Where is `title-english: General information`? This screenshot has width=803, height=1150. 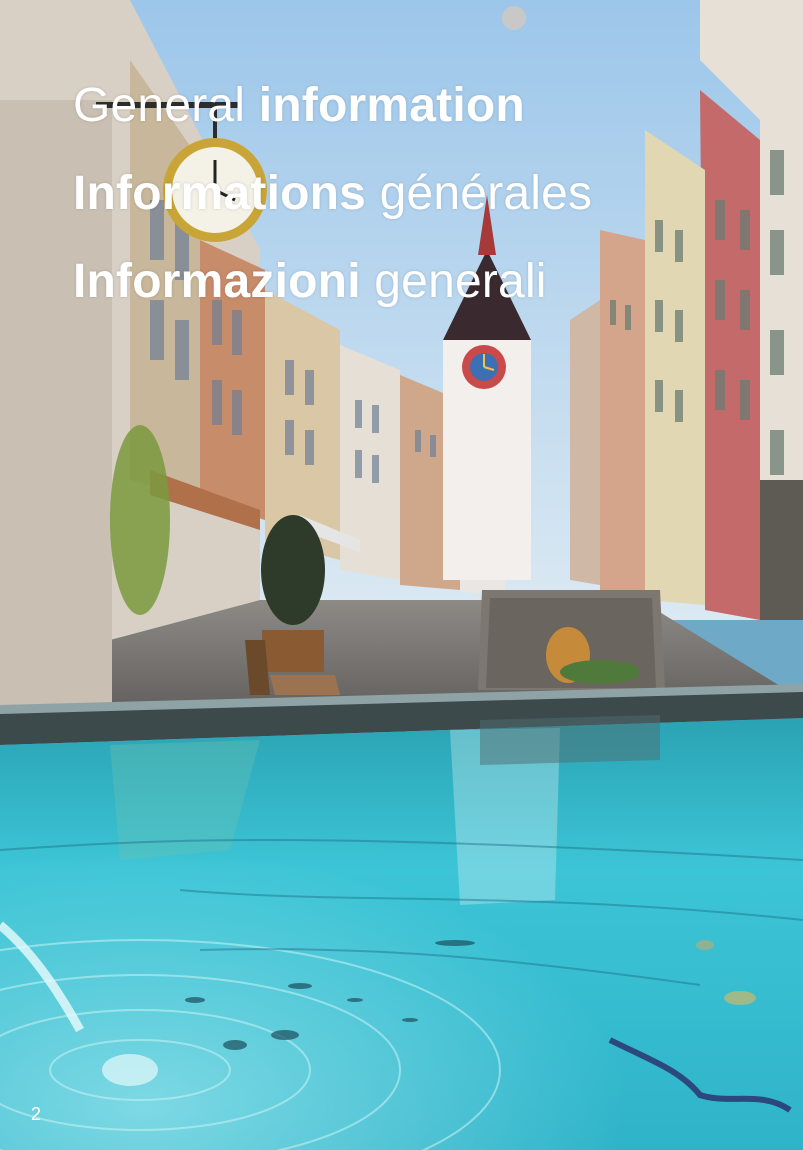
title-english: General information is located at coordinates (332, 106).